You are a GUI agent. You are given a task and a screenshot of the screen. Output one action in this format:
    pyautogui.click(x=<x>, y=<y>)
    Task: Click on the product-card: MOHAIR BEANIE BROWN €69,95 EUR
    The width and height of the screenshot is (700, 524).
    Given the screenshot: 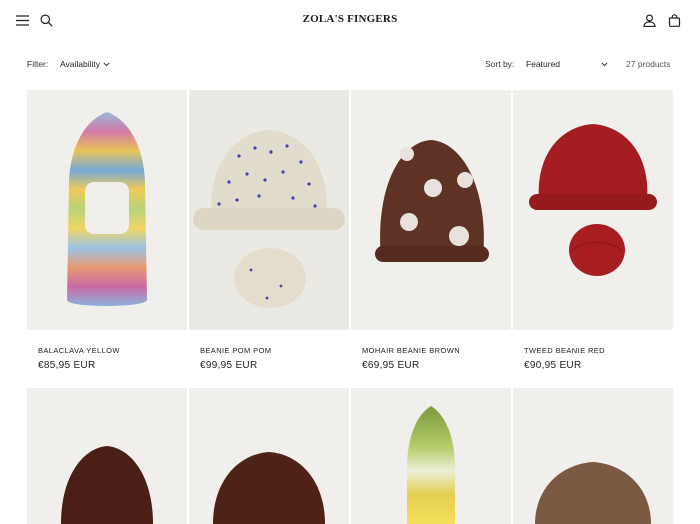 What is the action you would take?
    pyautogui.click(x=431, y=230)
    